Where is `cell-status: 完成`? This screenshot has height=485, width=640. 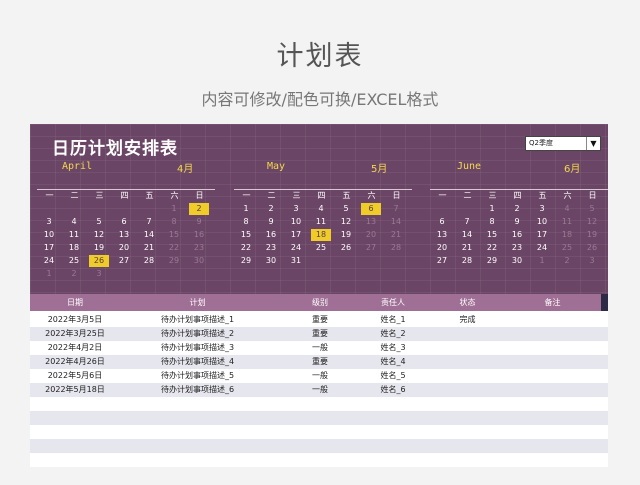 cell-status: 完成 is located at coordinates (467, 320).